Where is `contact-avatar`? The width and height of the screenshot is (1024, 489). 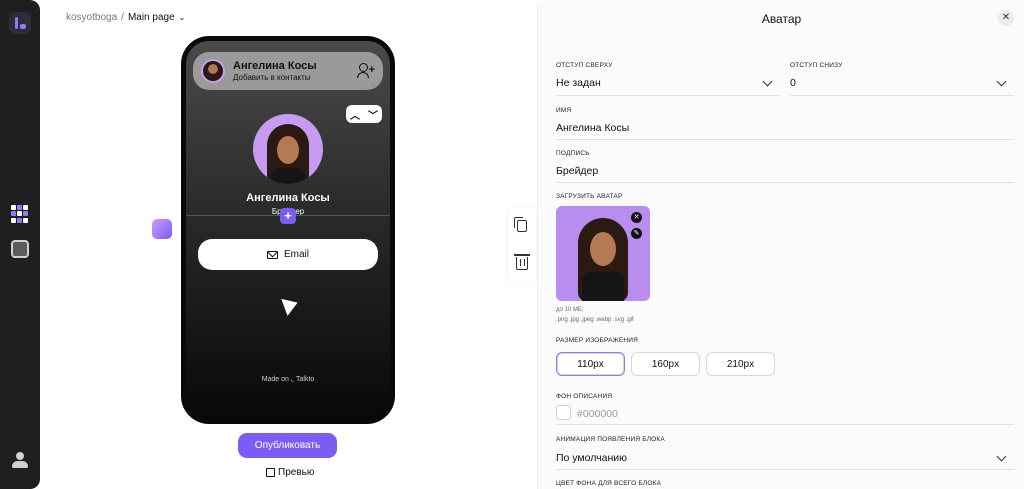
contact-avatar is located at coordinates (213, 71).